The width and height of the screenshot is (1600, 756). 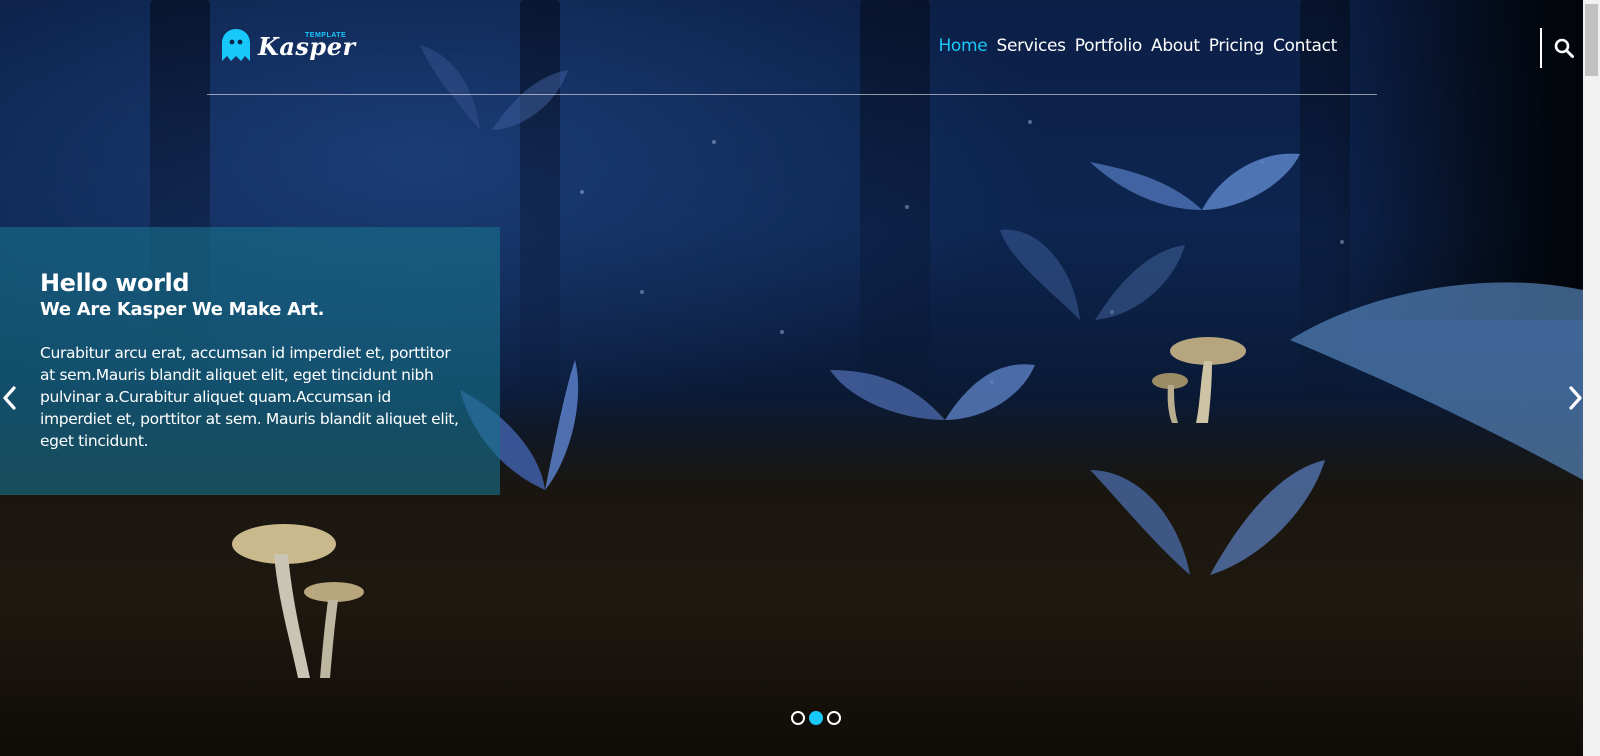 What do you see at coordinates (182, 309) in the screenshot?
I see `slide-subtitle: We Are Kasper We Make Art.` at bounding box center [182, 309].